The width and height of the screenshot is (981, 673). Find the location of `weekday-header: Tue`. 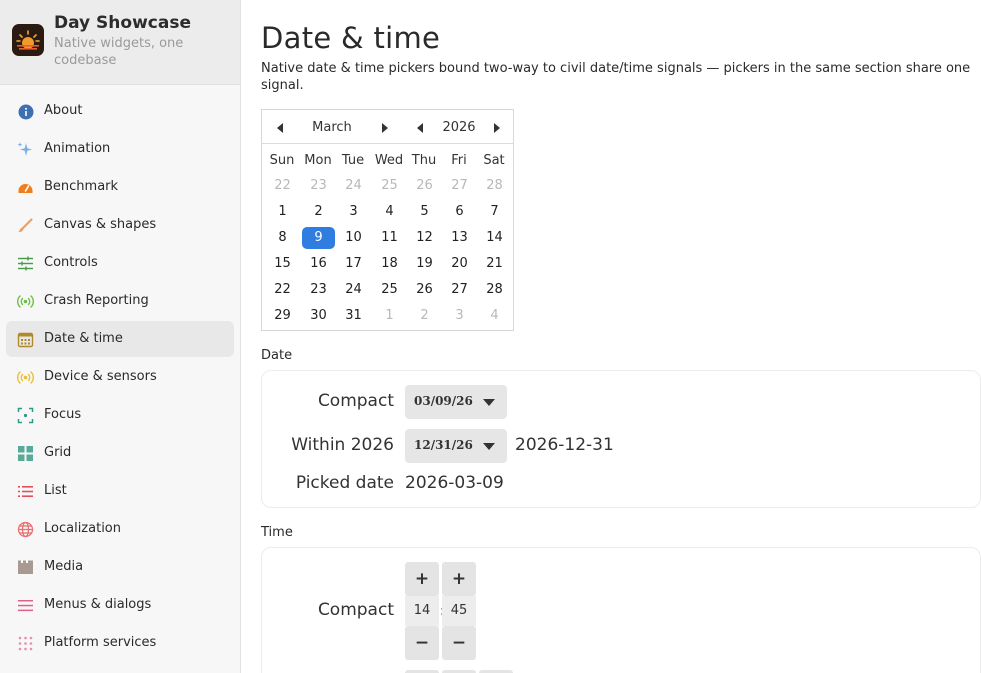

weekday-header: Tue is located at coordinates (353, 160).